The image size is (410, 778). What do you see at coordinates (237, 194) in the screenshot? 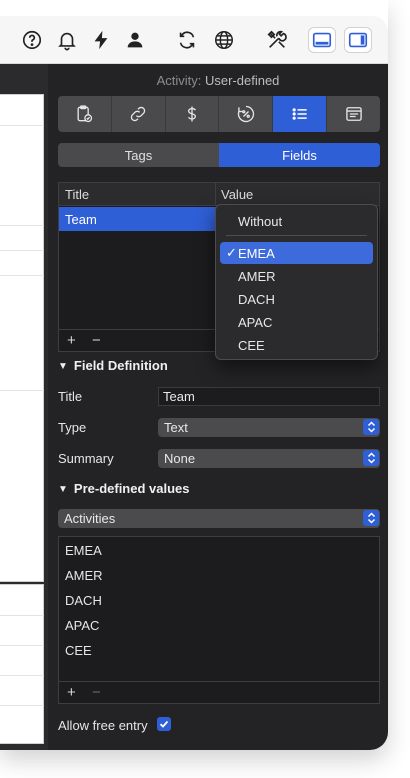
I see `column-value: Value` at bounding box center [237, 194].